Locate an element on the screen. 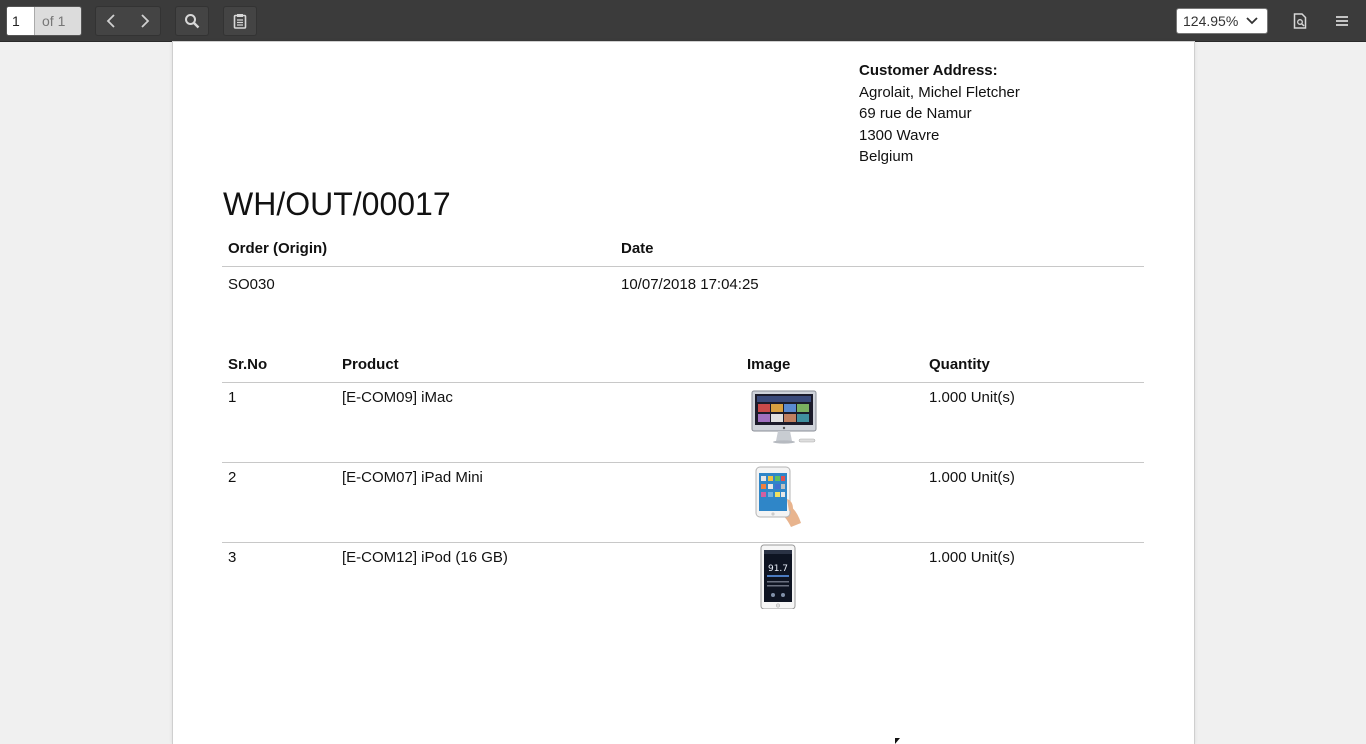 This screenshot has width=1366, height=744. zoom-value: 124.95% is located at coordinates (1211, 21).